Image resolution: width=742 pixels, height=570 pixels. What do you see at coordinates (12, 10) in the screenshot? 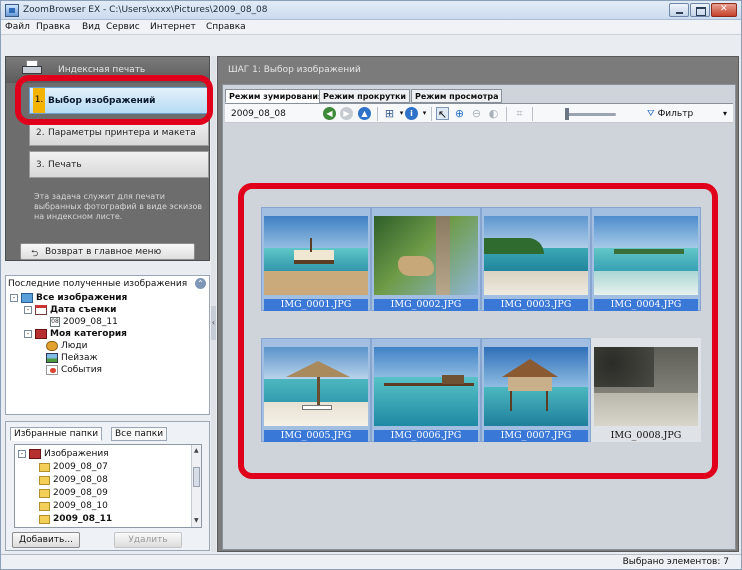
I see `app-icon` at bounding box center [12, 10].